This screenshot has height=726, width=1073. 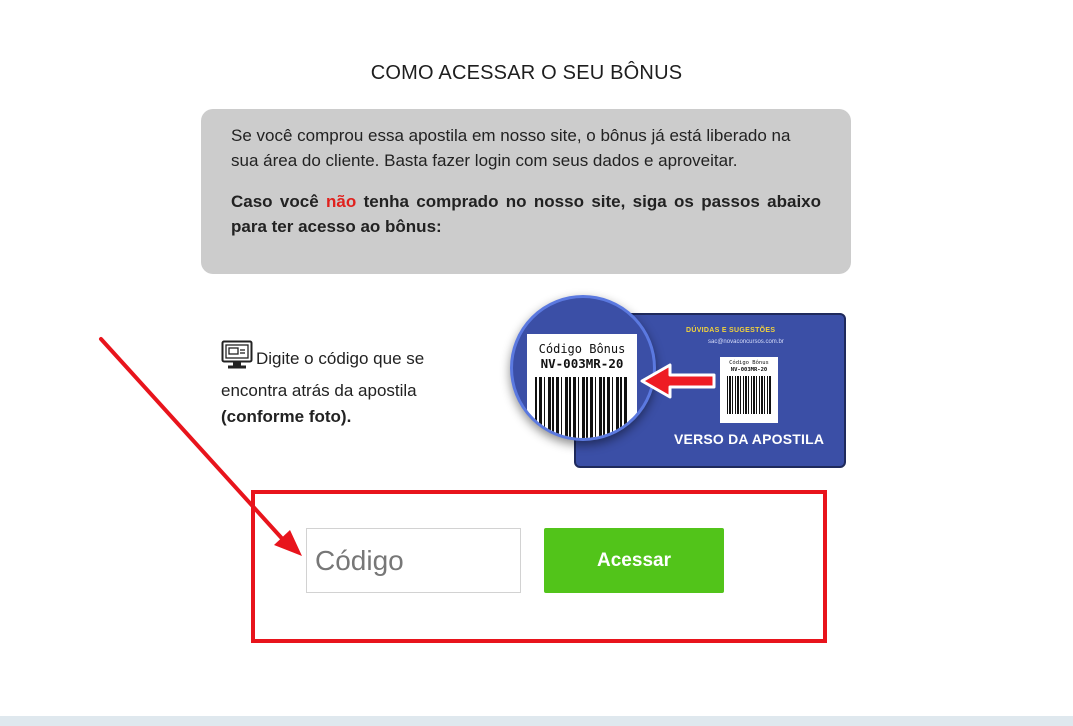 What do you see at coordinates (237, 359) in the screenshot?
I see `computer-icon` at bounding box center [237, 359].